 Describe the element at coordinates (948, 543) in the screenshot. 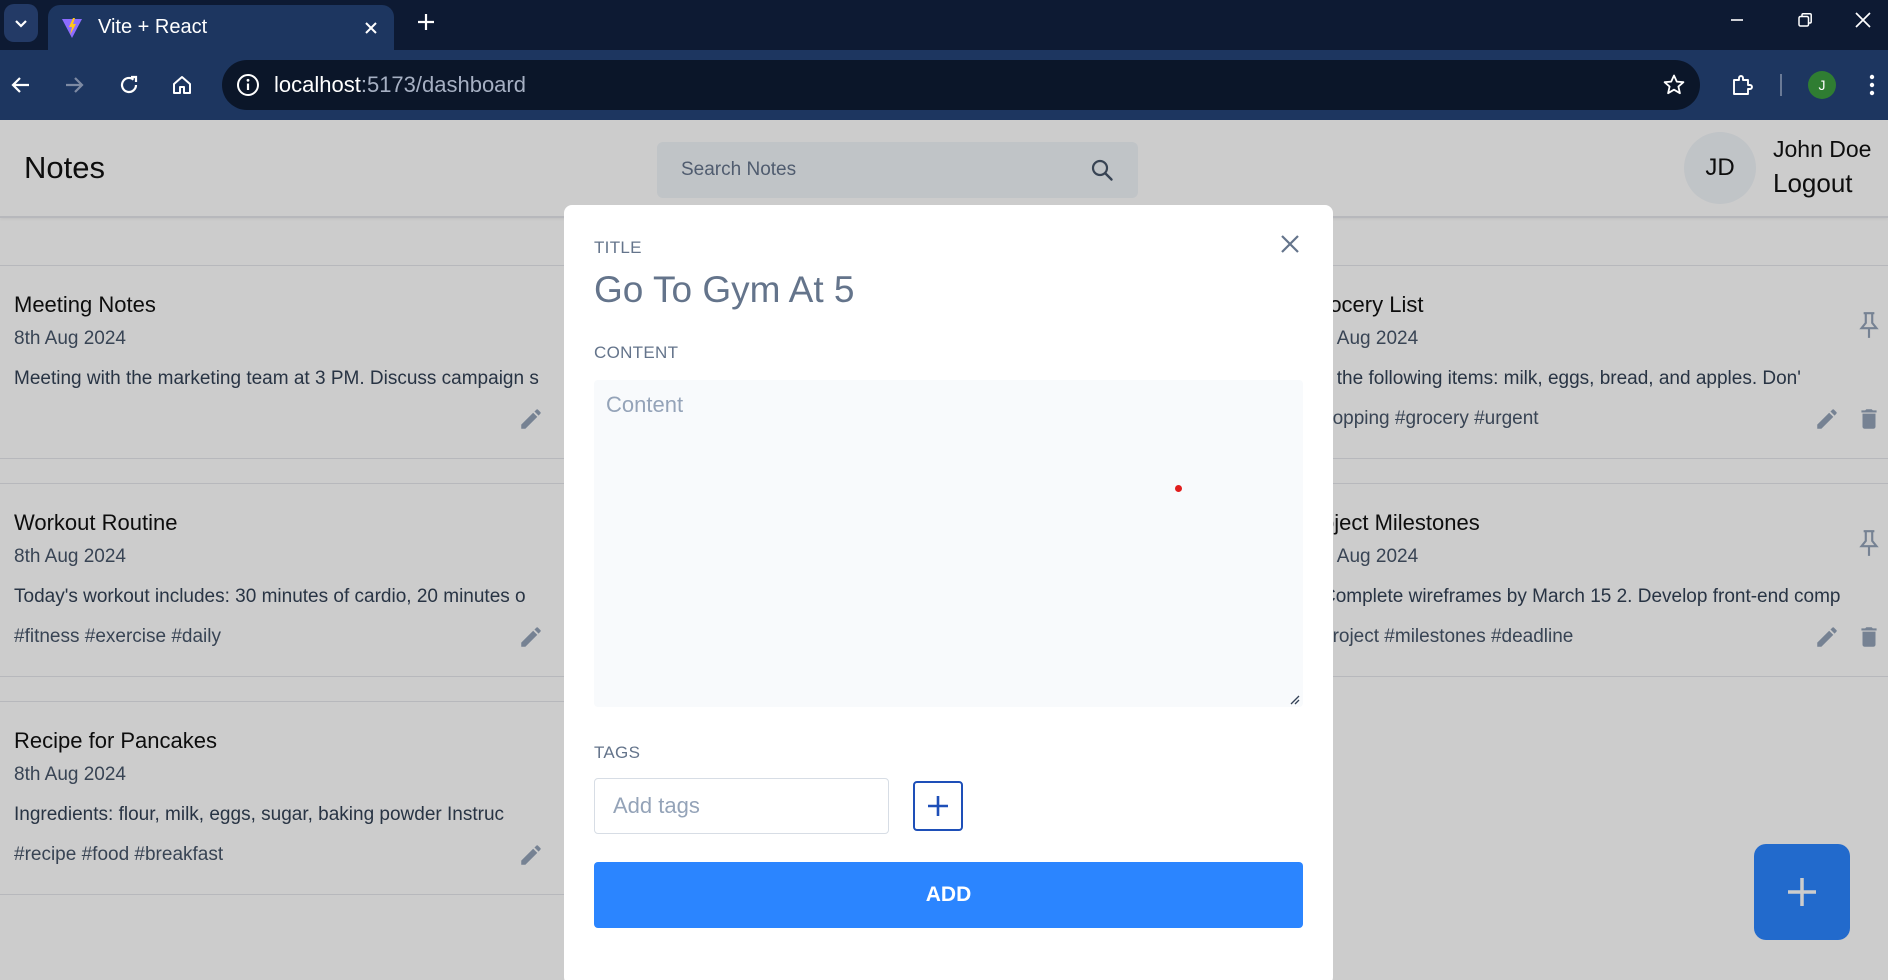

I see `content-textarea` at that location.